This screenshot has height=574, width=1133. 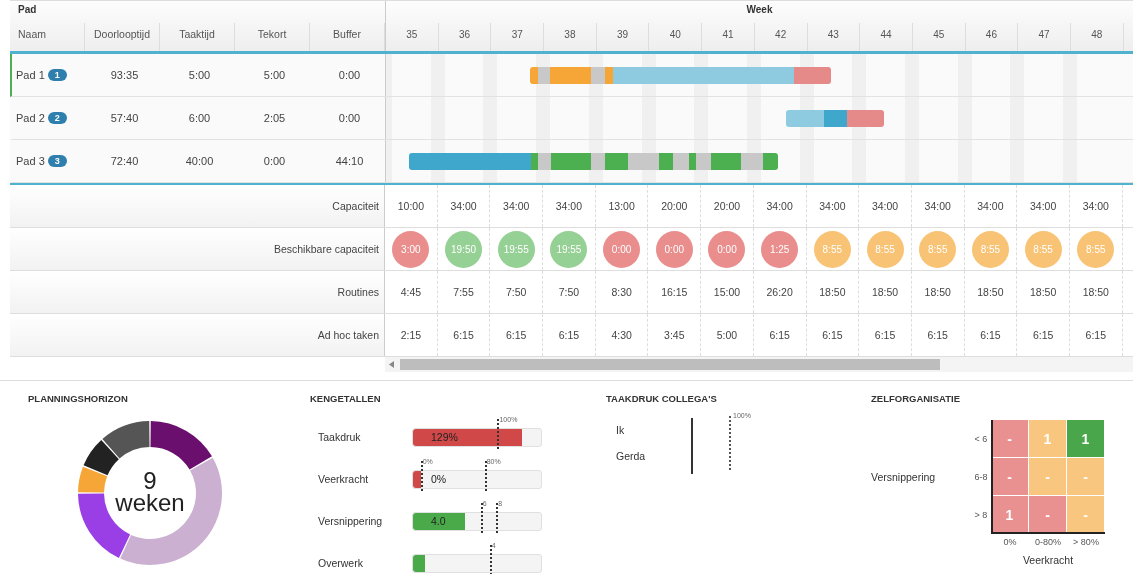 I want to click on path-name: Pad 3, so click(x=30, y=161).